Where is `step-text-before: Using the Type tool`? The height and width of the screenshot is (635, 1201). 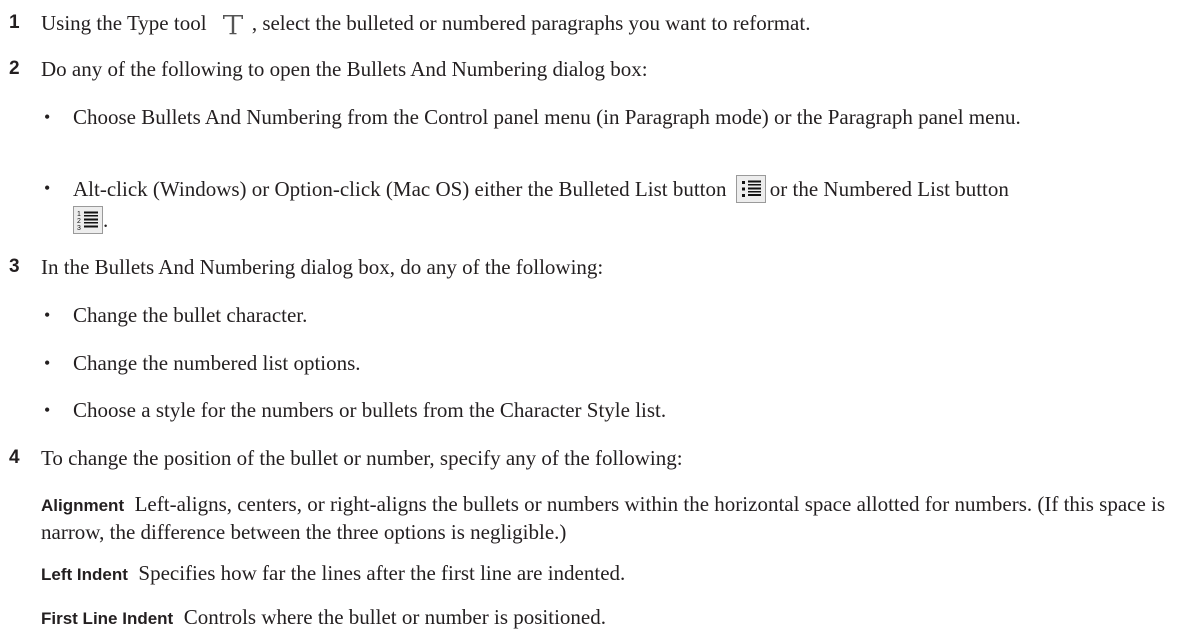
step-text-before: Using the Type tool is located at coordinates (124, 23).